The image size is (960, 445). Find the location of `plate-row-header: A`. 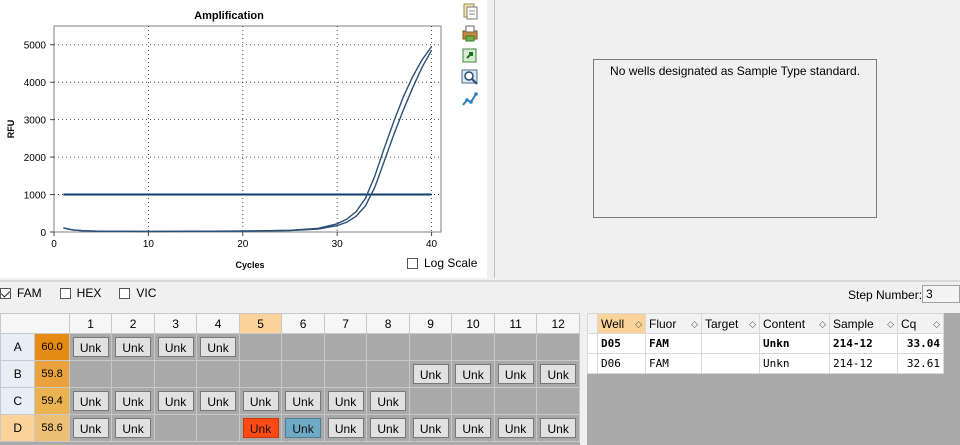

plate-row-header: A is located at coordinates (18, 347).